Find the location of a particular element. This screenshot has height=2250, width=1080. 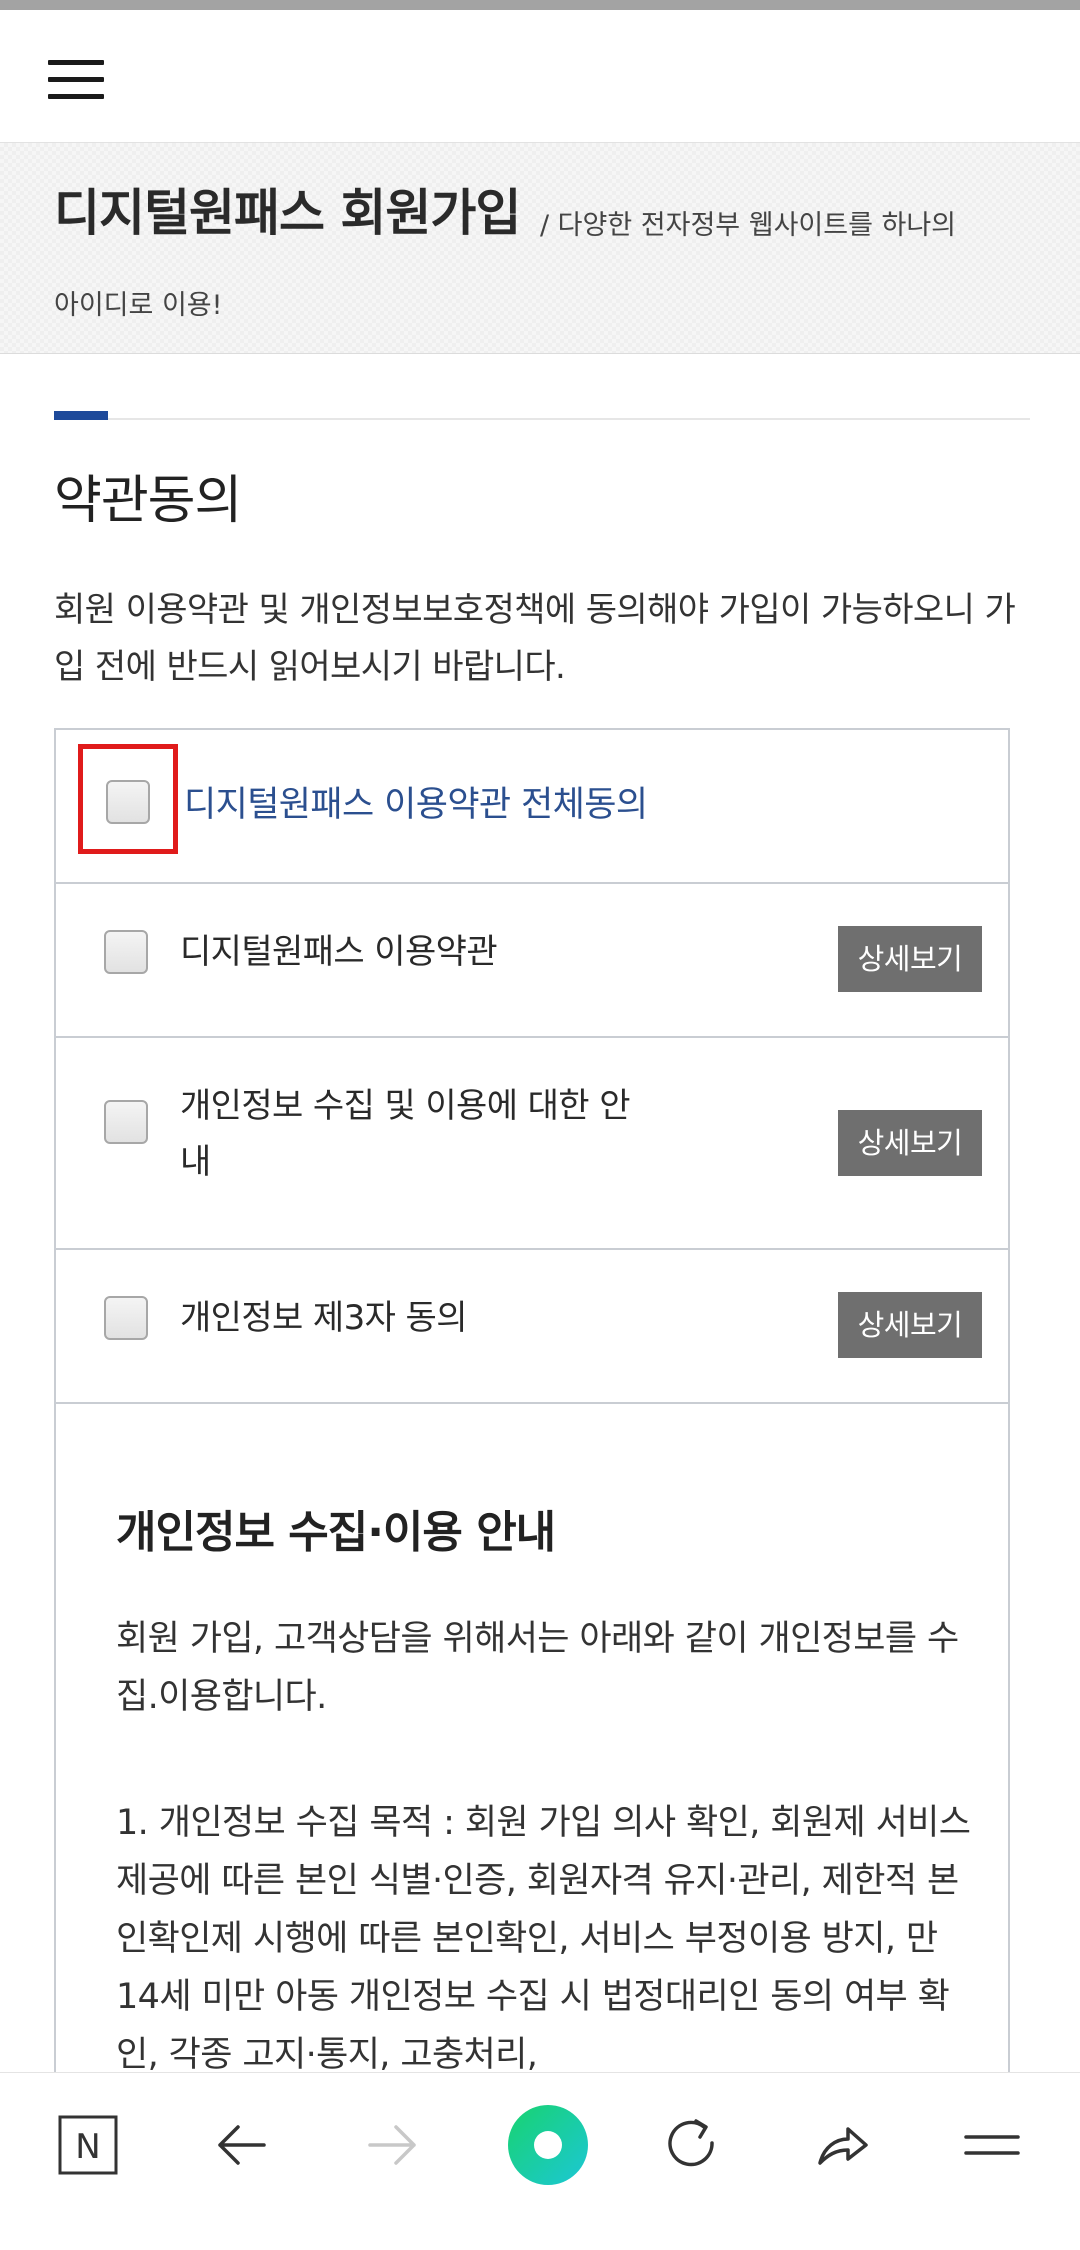

term-privacy-collection-checkbox is located at coordinates (126, 1122).